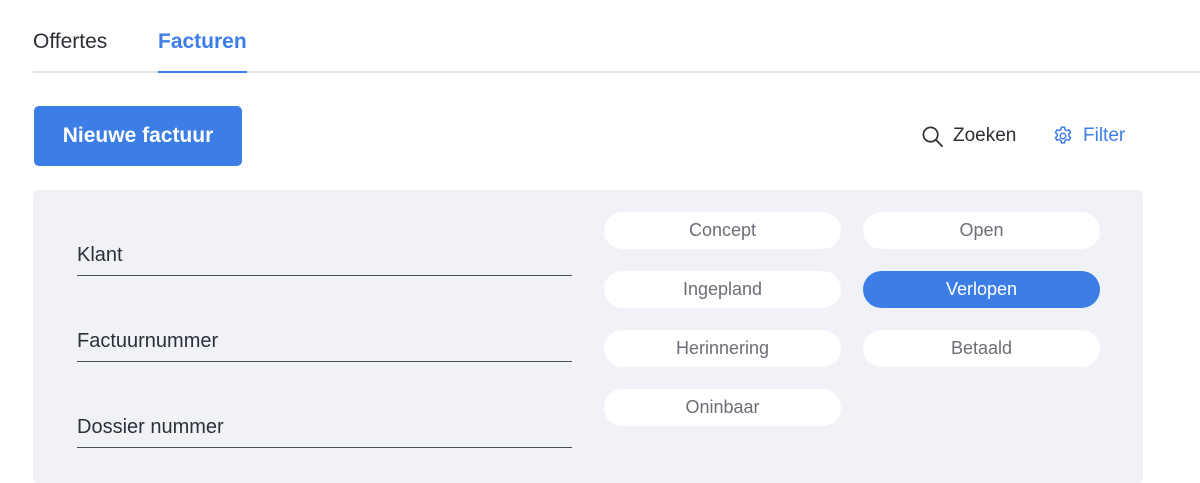 The image size is (1200, 483). Describe the element at coordinates (1063, 135) in the screenshot. I see `gear-icon` at that location.